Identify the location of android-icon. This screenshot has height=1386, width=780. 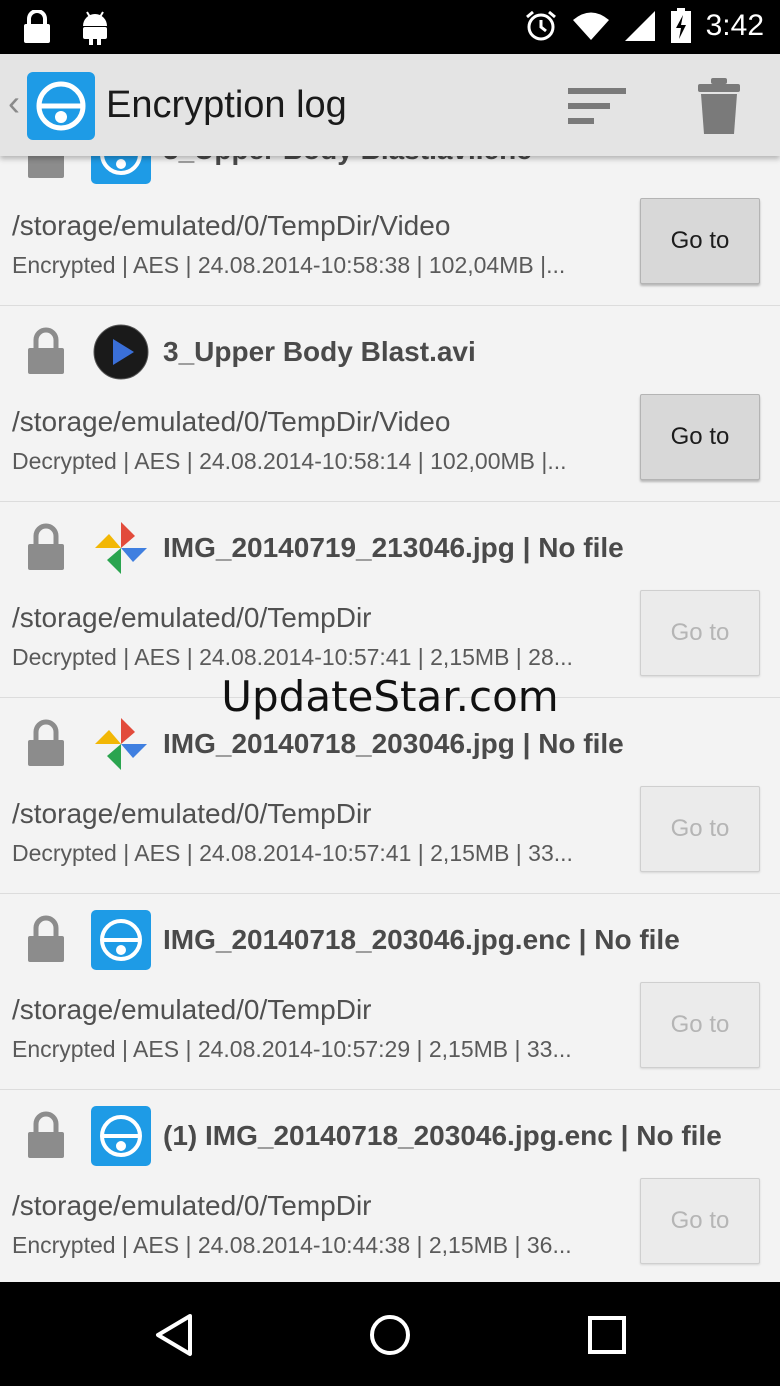
(95, 28).